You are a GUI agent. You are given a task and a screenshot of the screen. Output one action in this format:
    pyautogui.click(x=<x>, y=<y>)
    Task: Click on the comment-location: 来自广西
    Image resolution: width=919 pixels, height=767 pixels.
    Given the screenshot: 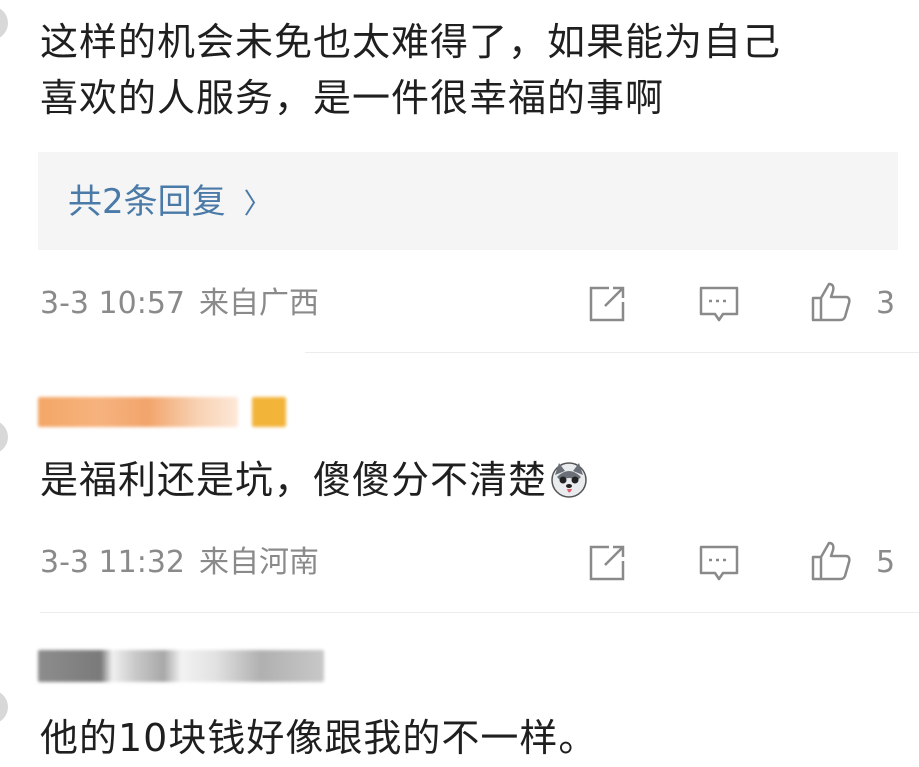 What is the action you would take?
    pyautogui.click(x=259, y=303)
    